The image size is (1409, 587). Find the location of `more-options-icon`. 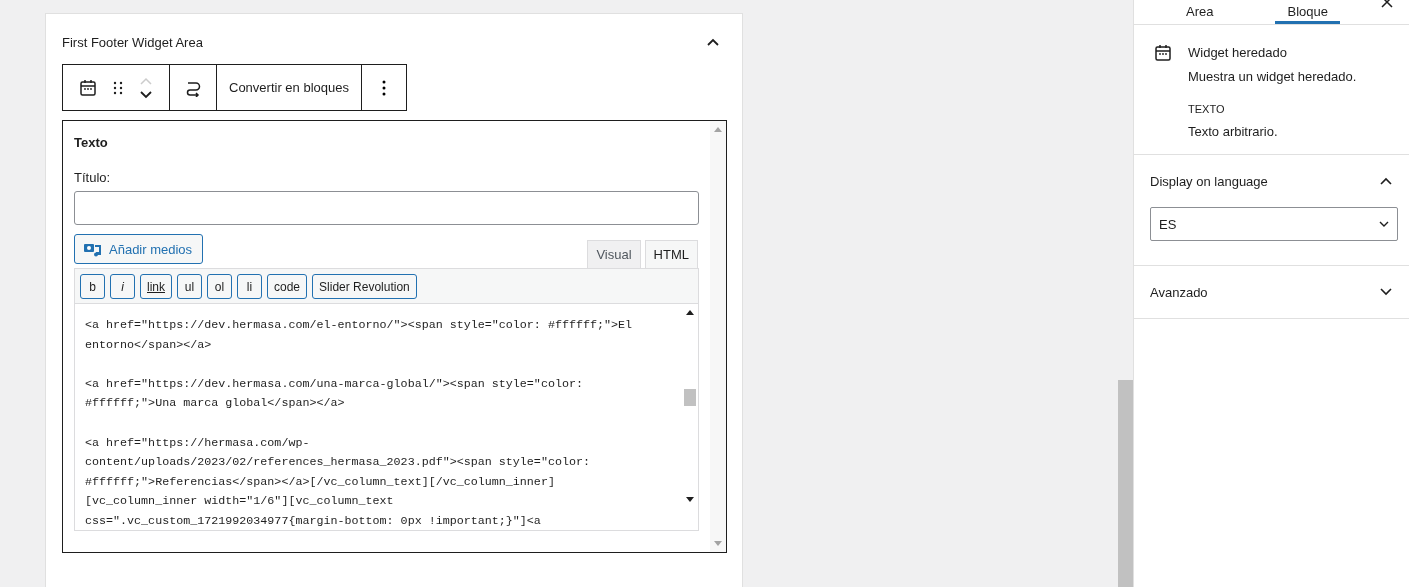

more-options-icon is located at coordinates (383, 87).